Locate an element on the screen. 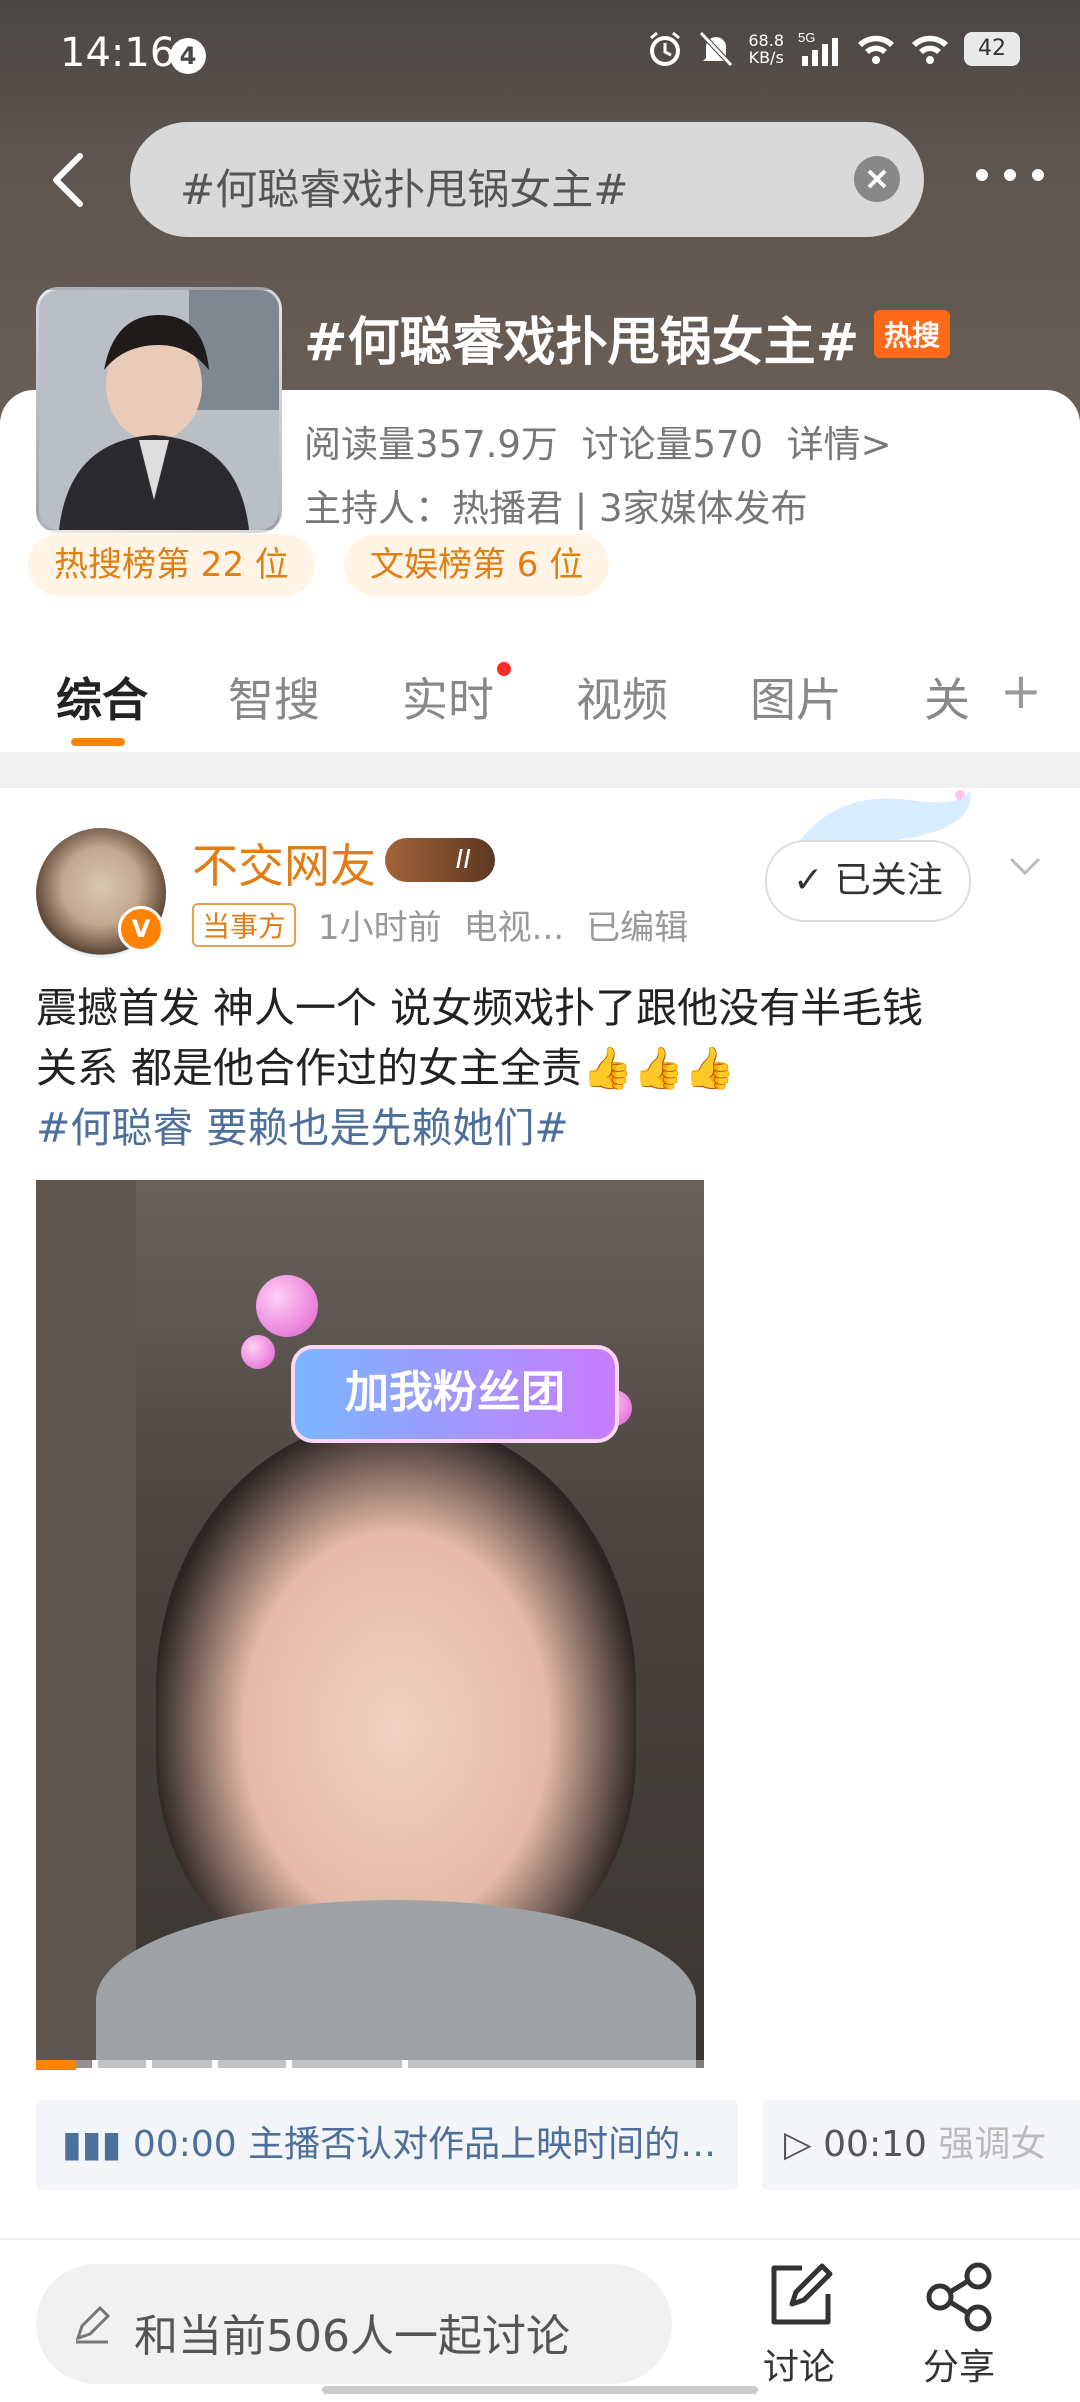  status-icons: 68.8 KB/s 5G 42 is located at coordinates (833, 49).